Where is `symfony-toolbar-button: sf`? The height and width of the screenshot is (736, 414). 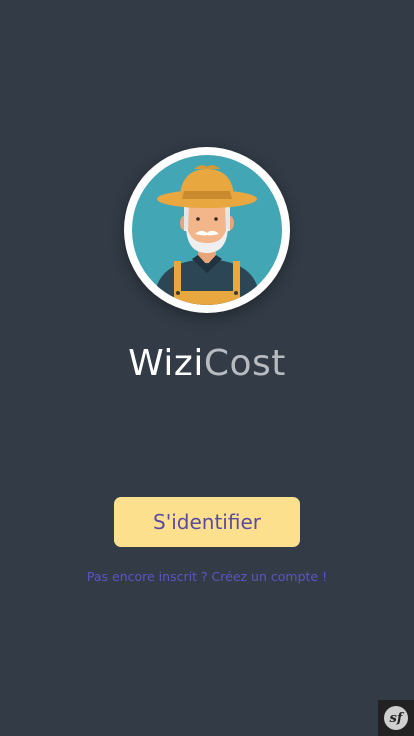
symfony-toolbar-button: sf is located at coordinates (396, 718).